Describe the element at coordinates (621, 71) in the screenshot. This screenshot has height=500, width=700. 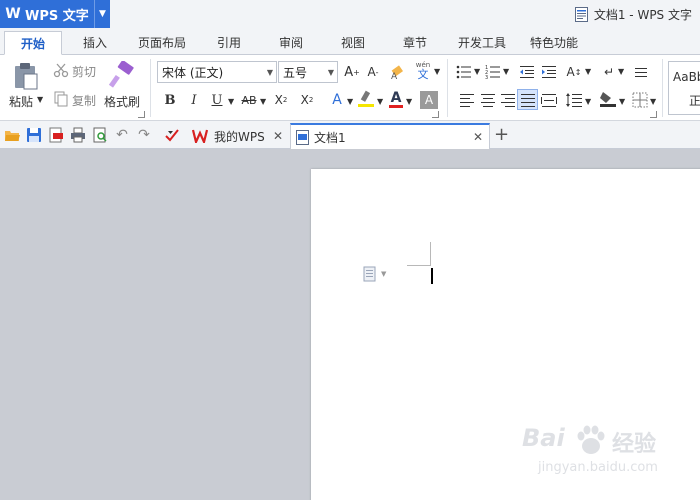
I see `show-marks-dropdown-icon: ▼` at that location.